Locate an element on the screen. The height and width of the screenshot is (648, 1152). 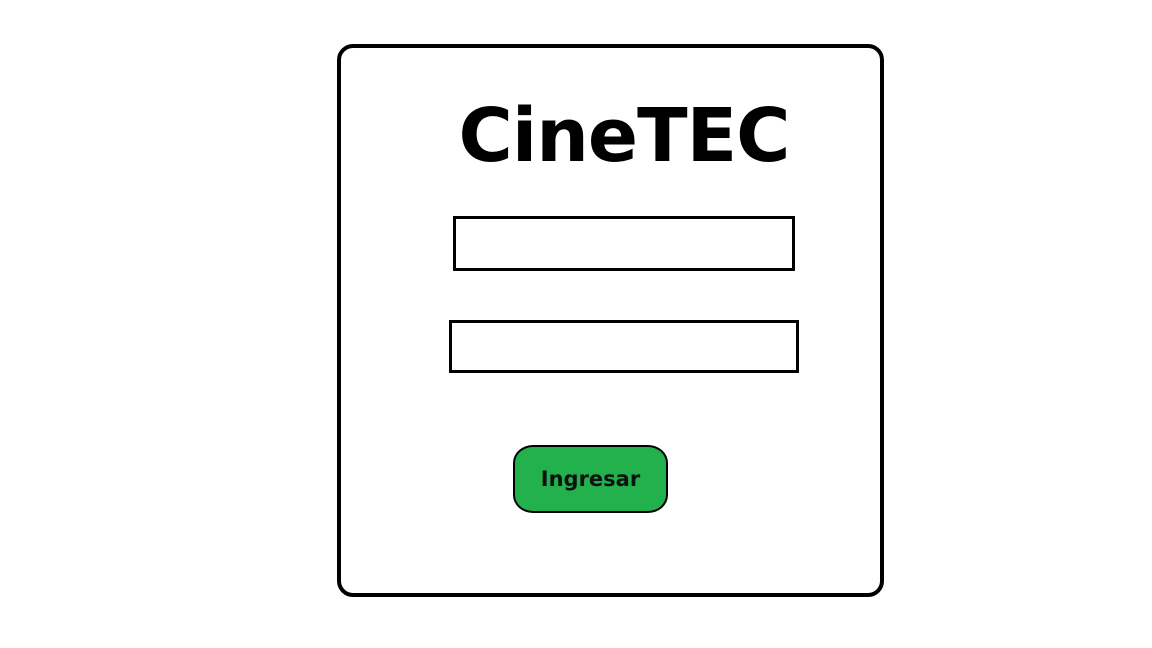
ingresar-button: Ingresar is located at coordinates (590, 479).